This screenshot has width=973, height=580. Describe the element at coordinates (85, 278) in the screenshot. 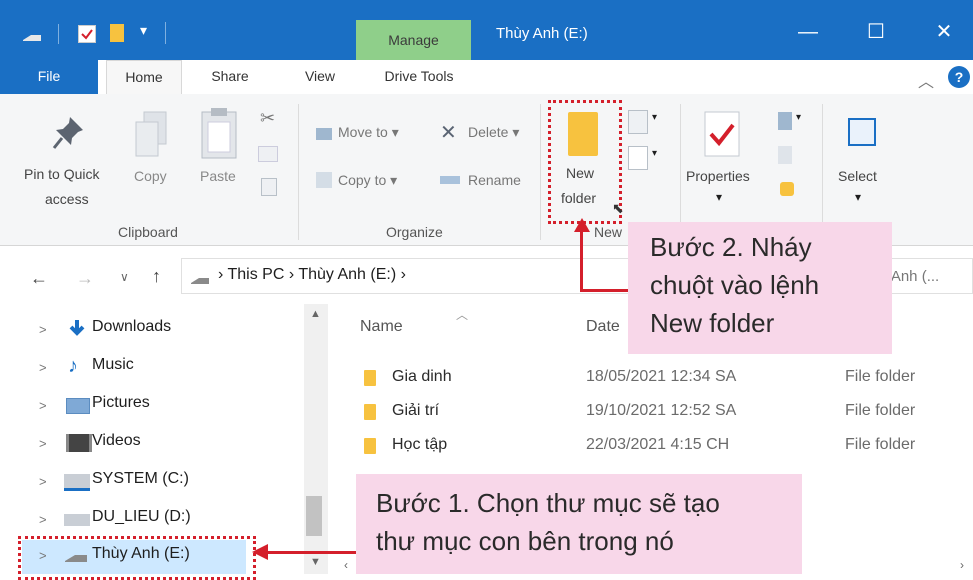

I see `forward-icon: →` at that location.